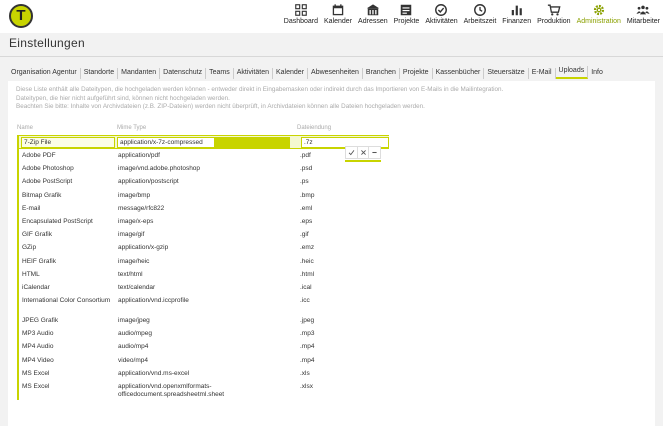 The image size is (663, 426). I want to click on cell-name: MP4 Audio, so click(38, 347).